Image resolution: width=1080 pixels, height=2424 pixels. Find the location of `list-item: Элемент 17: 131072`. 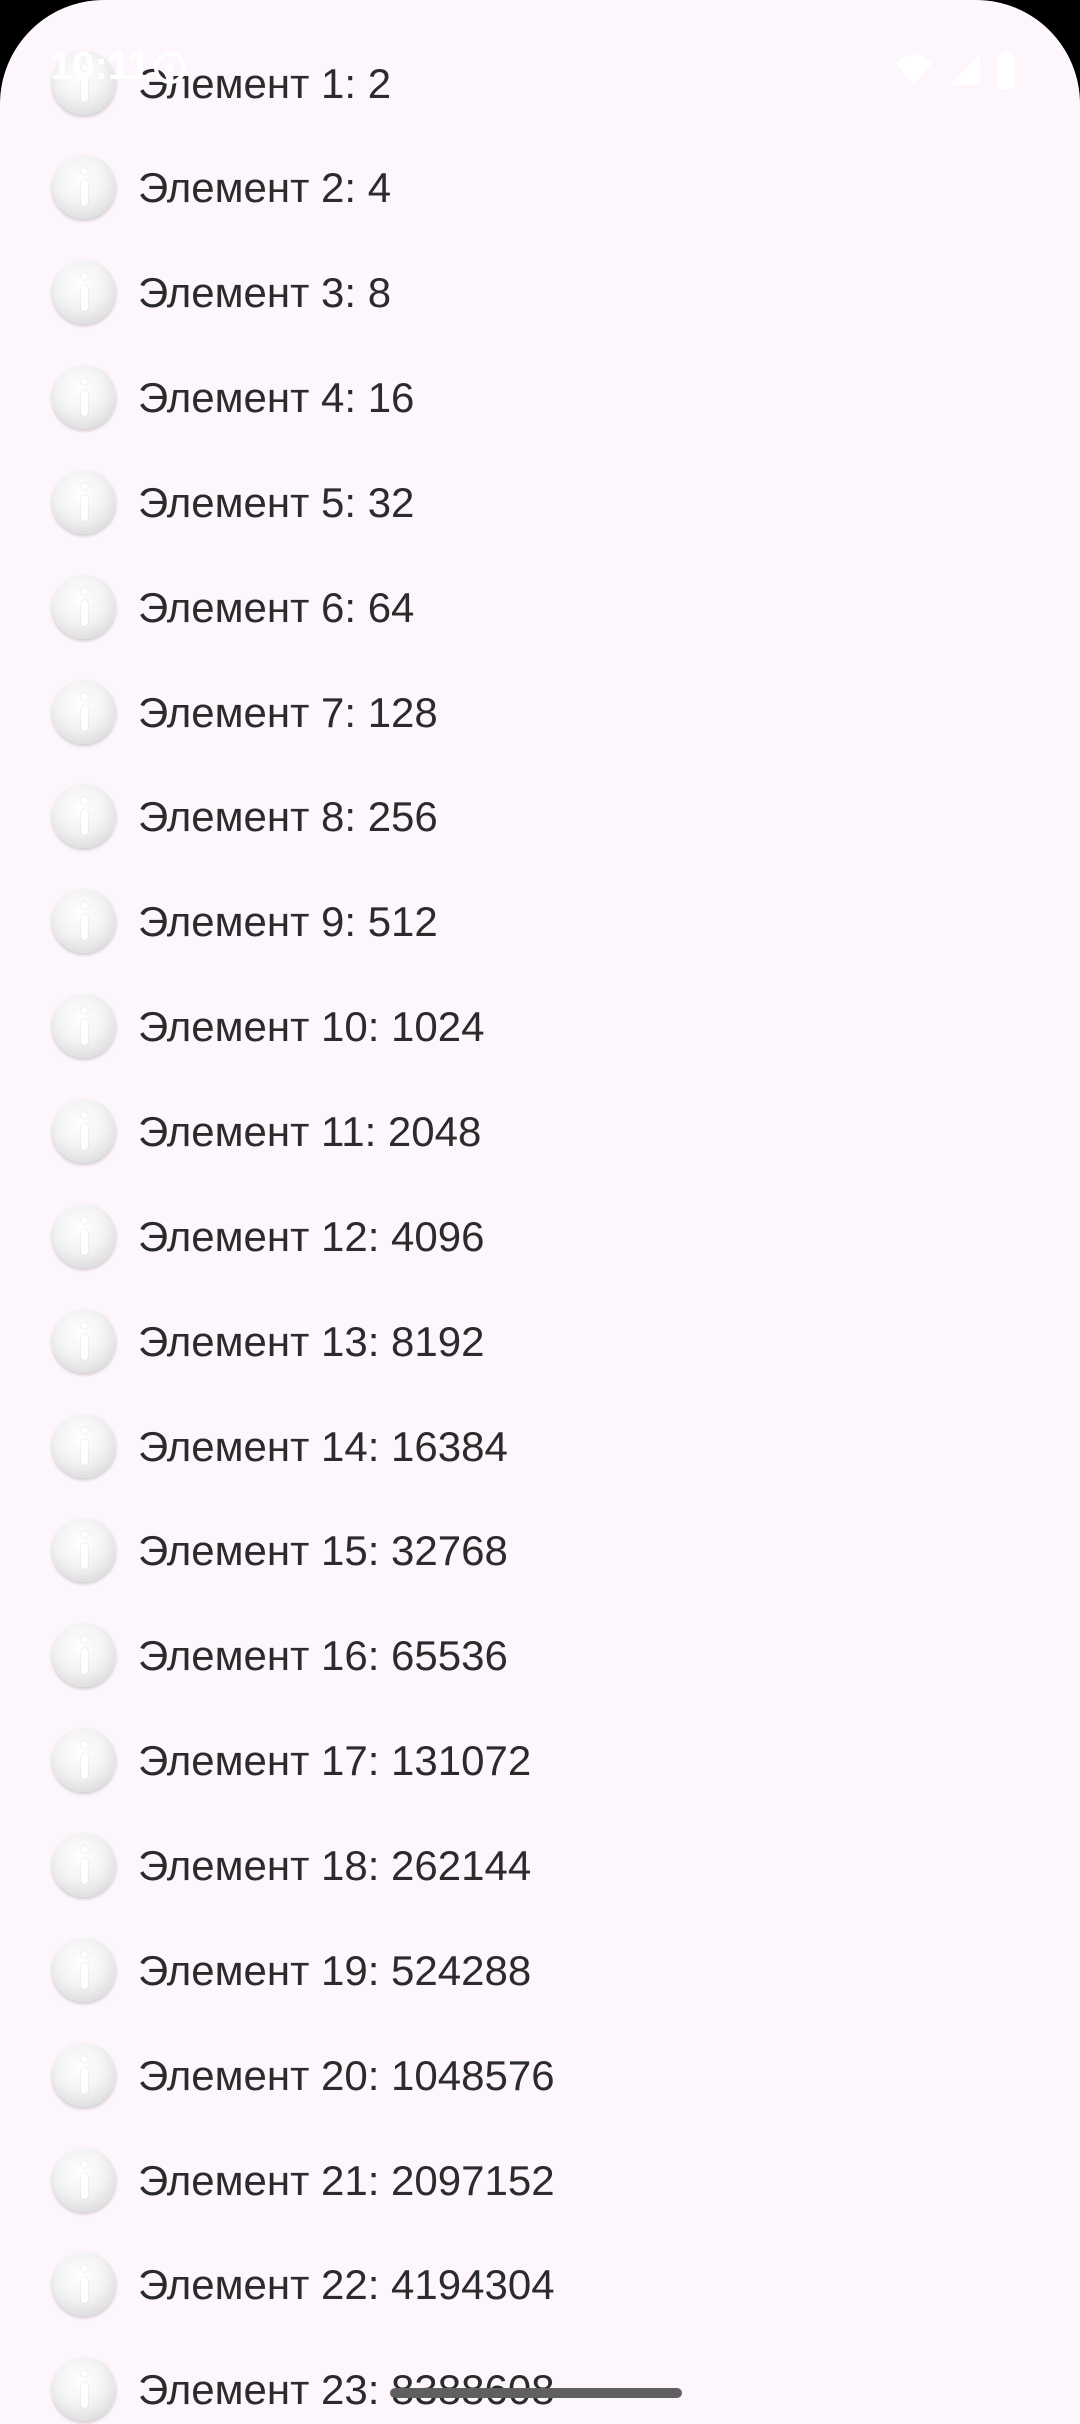

list-item: Элемент 17: 131072 is located at coordinates (540, 1760).